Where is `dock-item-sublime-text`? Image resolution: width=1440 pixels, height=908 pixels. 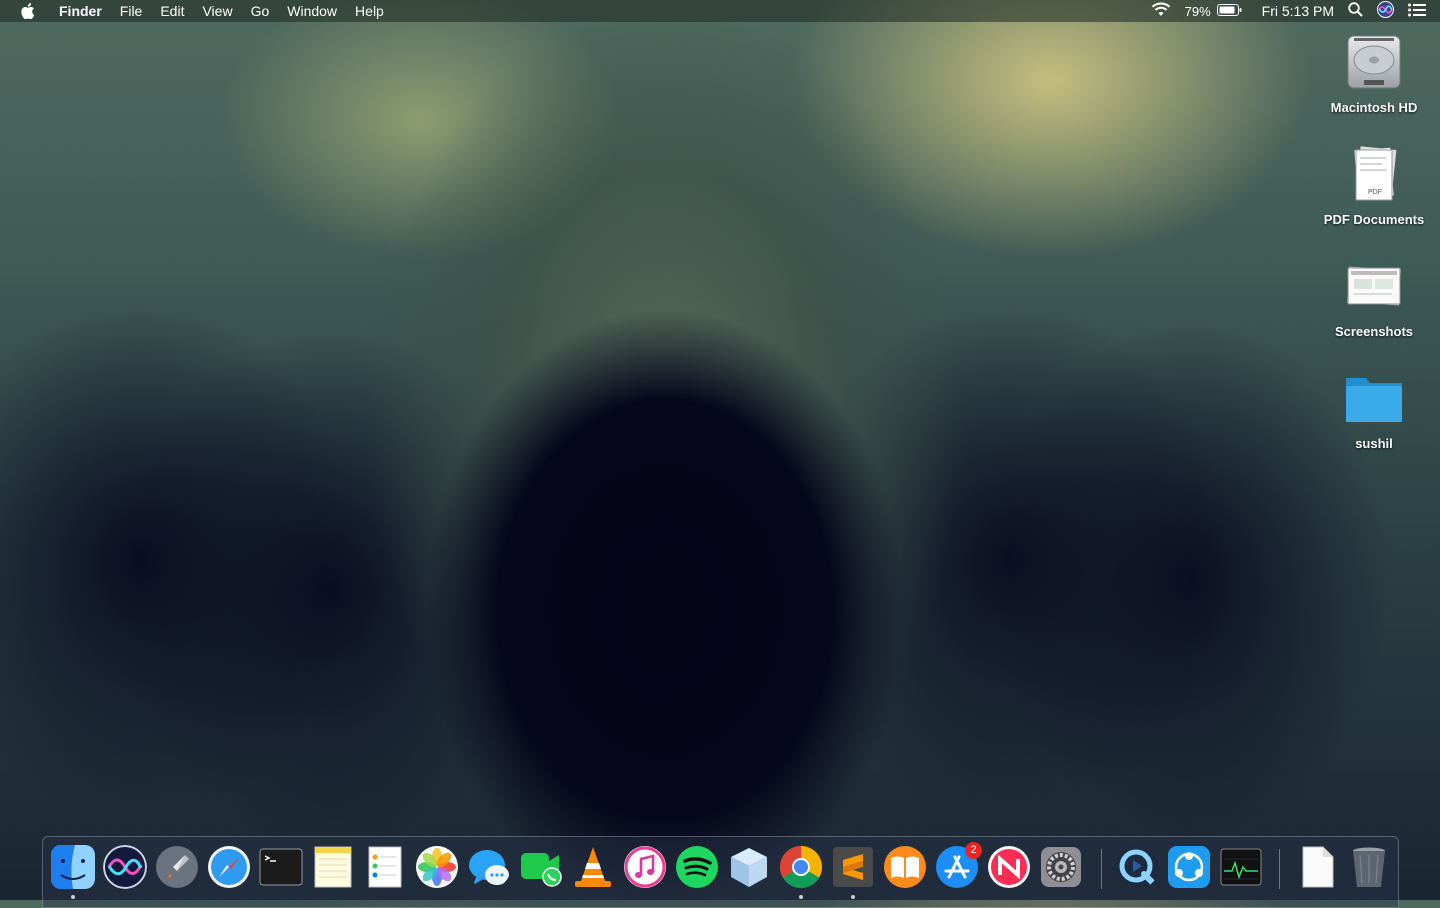
dock-item-sublime-text is located at coordinates (853, 867).